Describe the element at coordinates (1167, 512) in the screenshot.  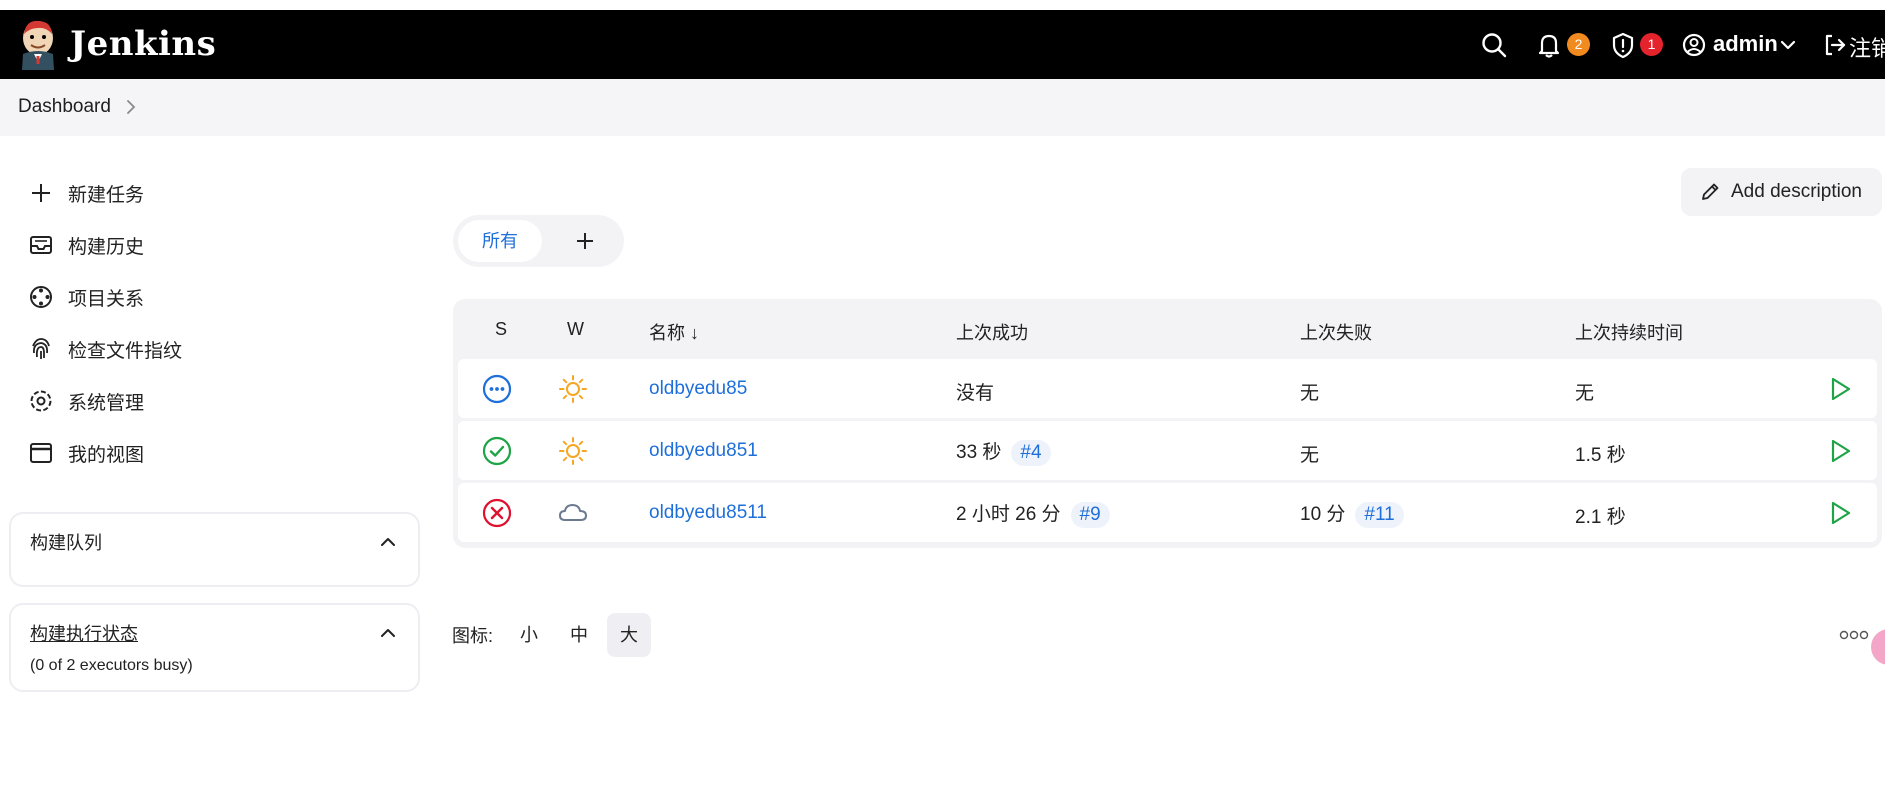
I see `table-row: oldbyedu8511 2 小时 26 分 #9 10 分 #11 2.1 秒` at that location.